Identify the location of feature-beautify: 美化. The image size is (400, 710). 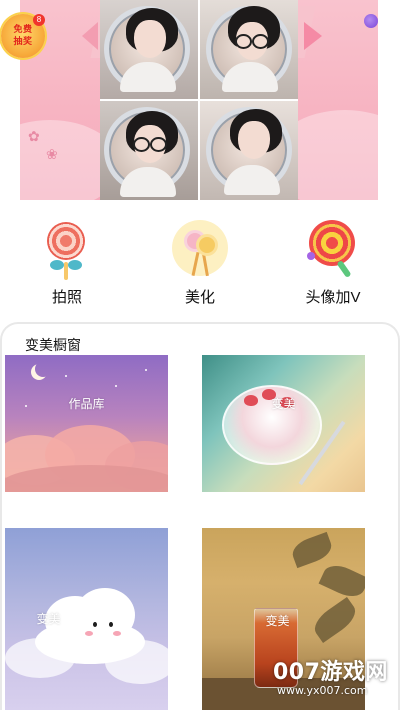
(200, 262).